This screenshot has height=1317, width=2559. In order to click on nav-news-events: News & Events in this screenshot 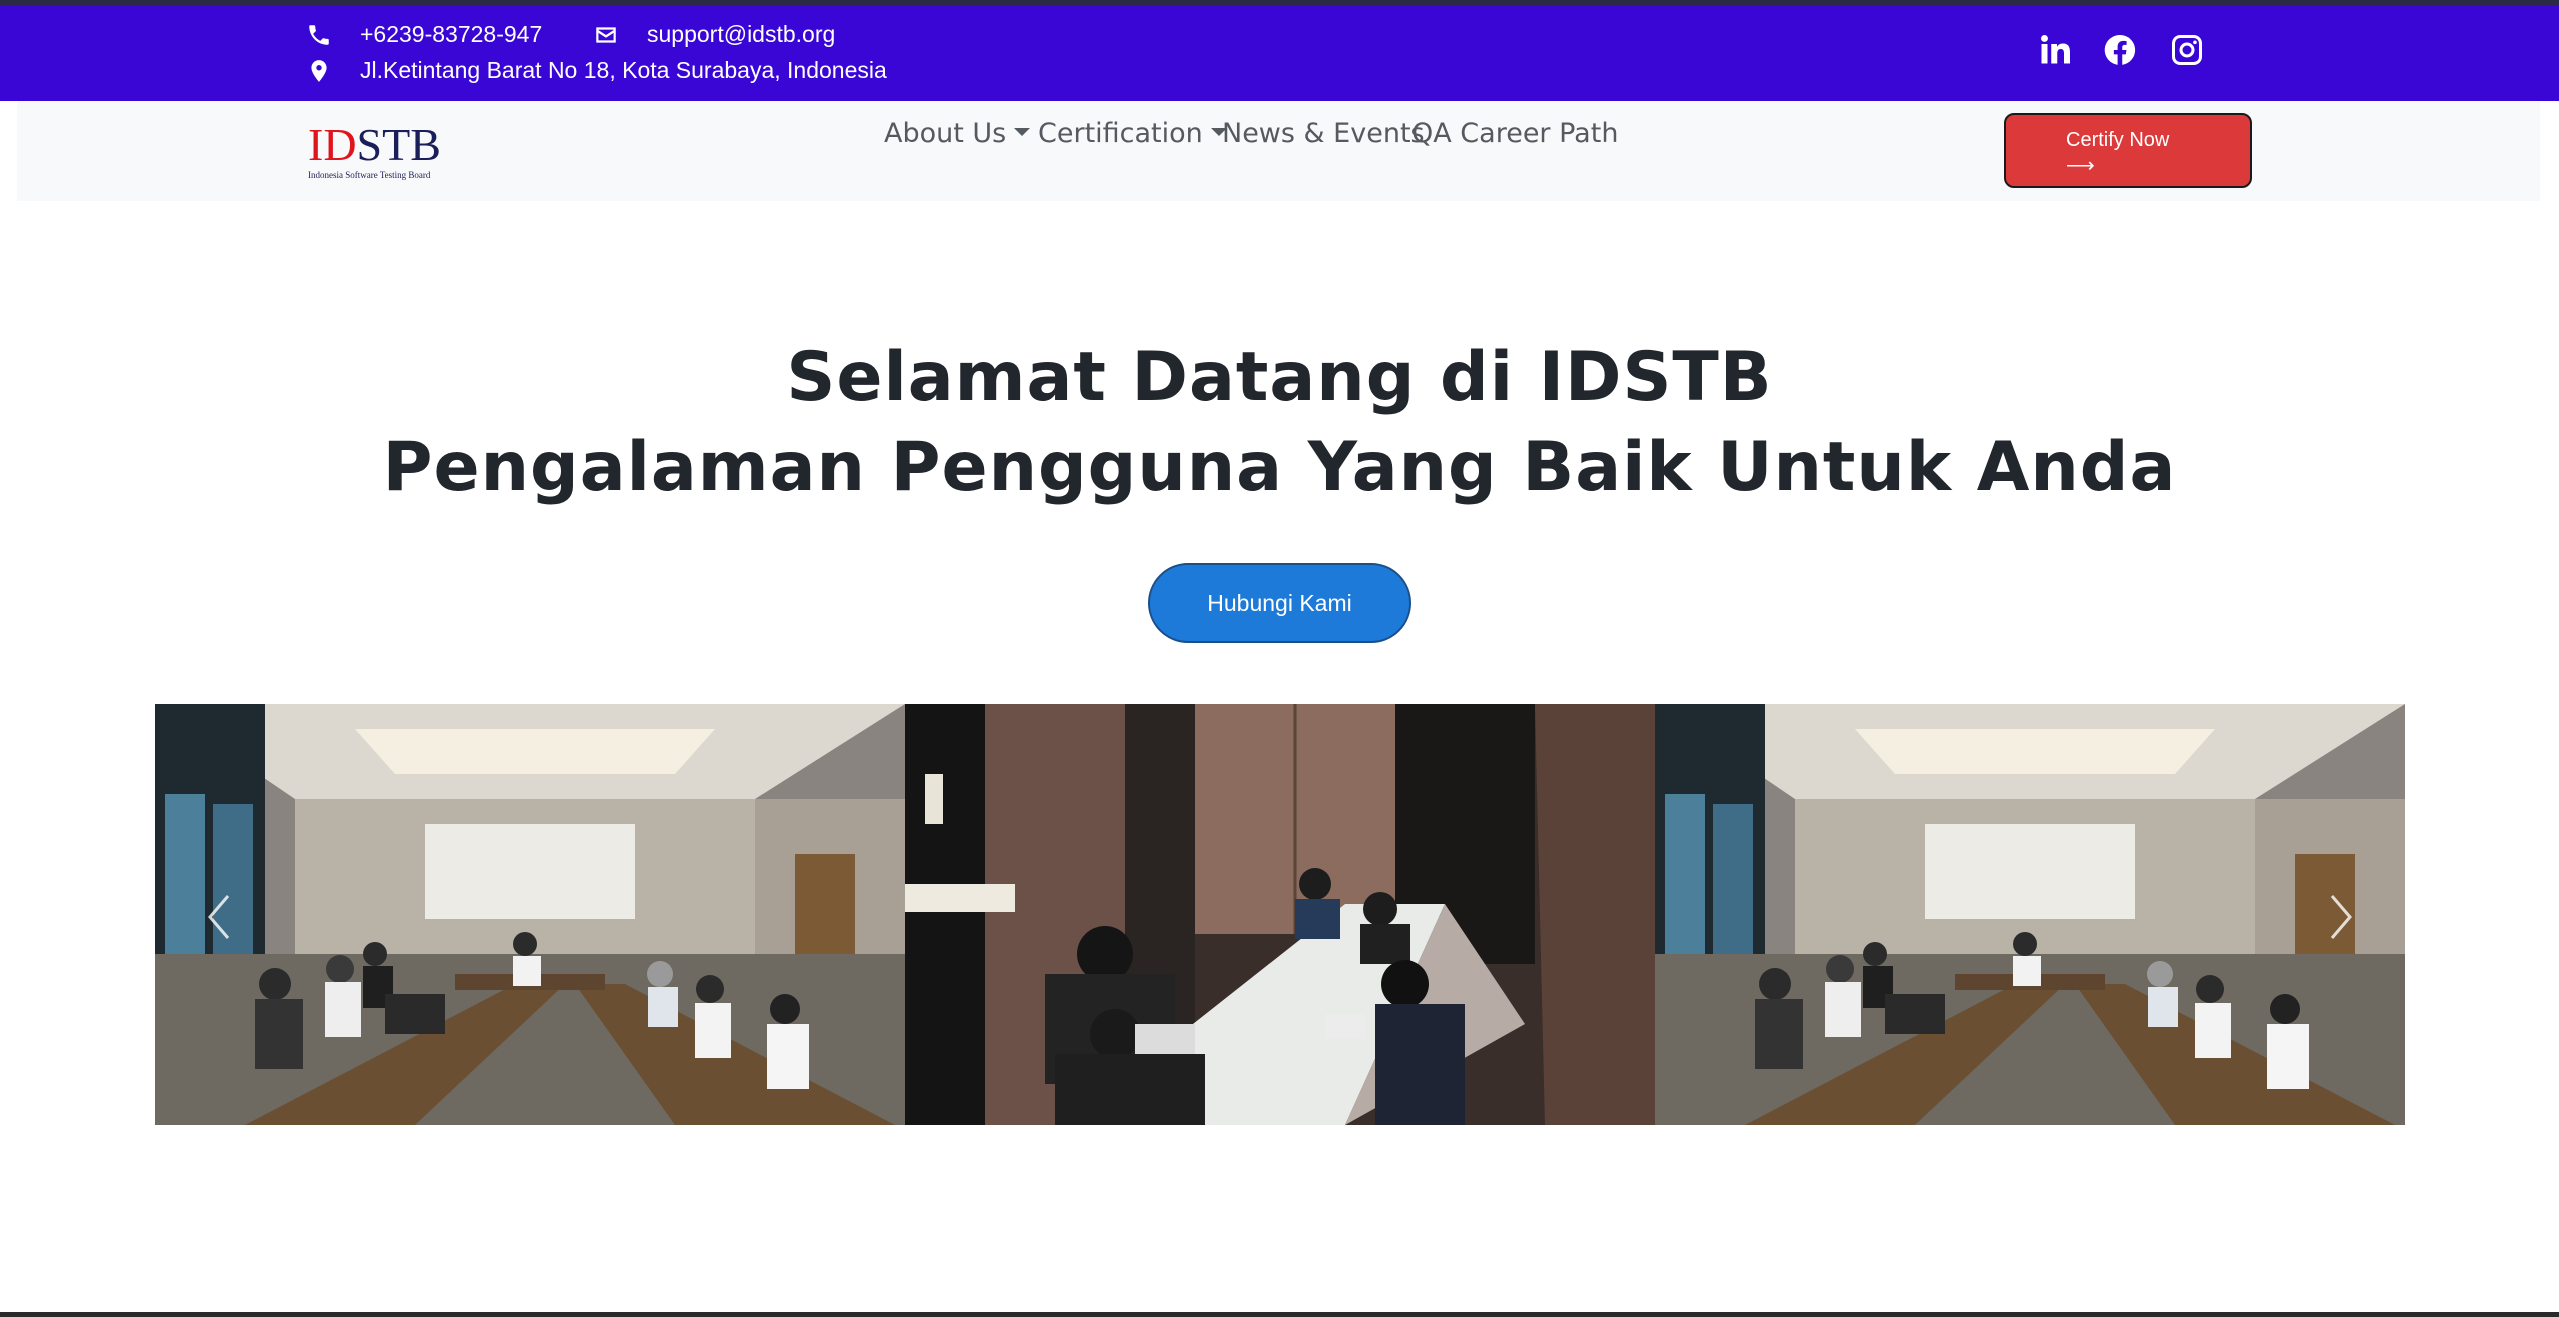, I will do `click(1323, 133)`.